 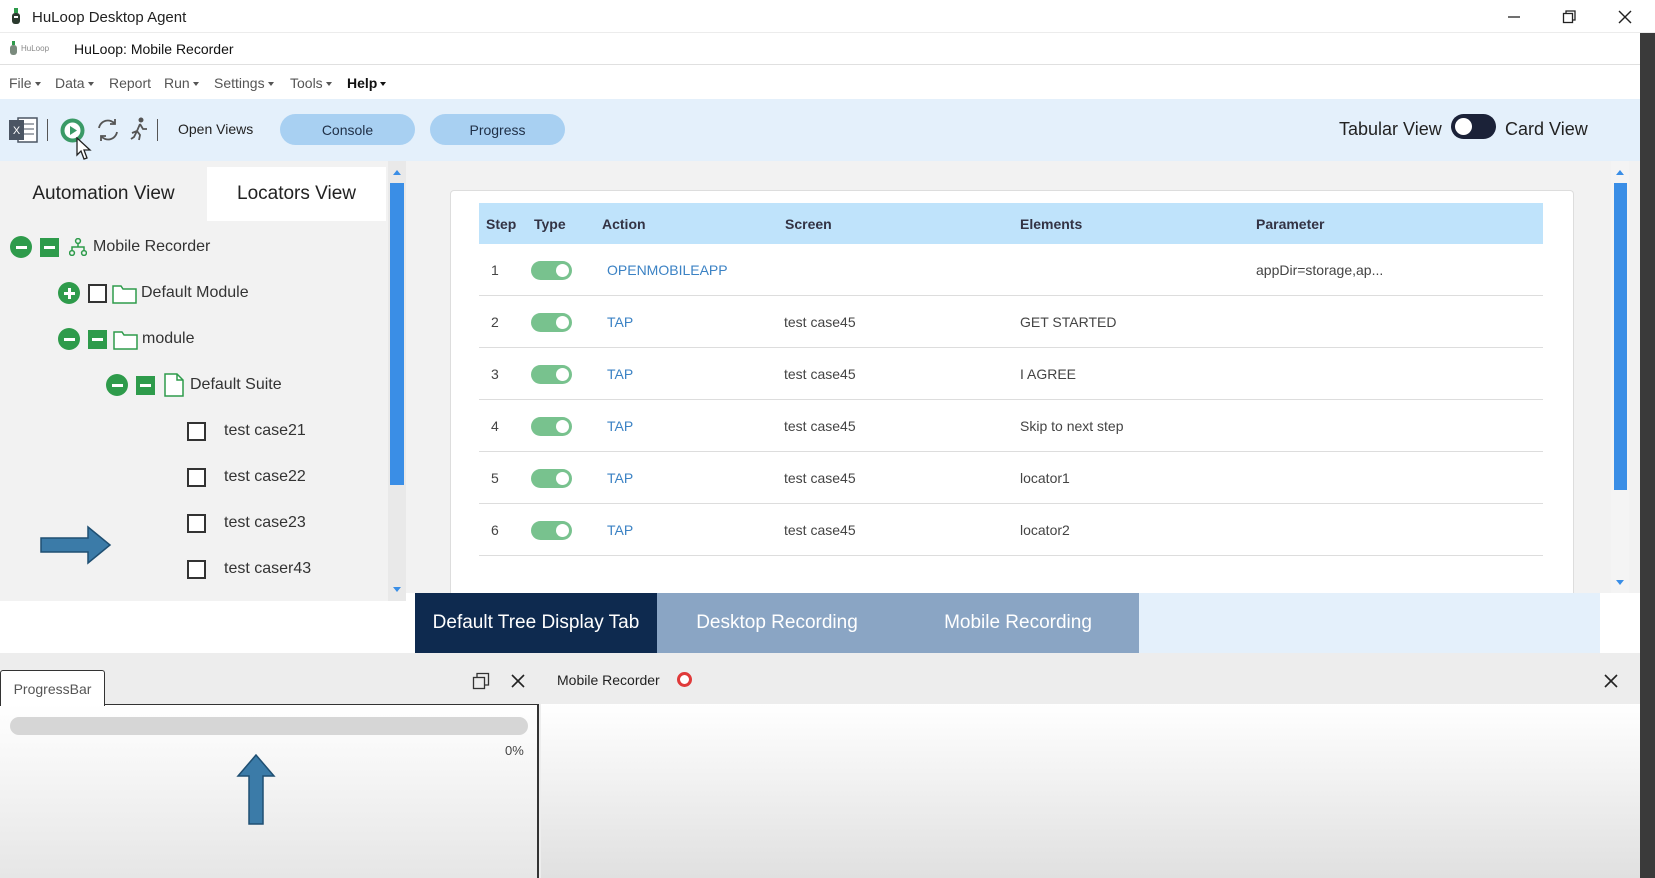 I want to click on close-recorder-button, so click(x=1611, y=681).